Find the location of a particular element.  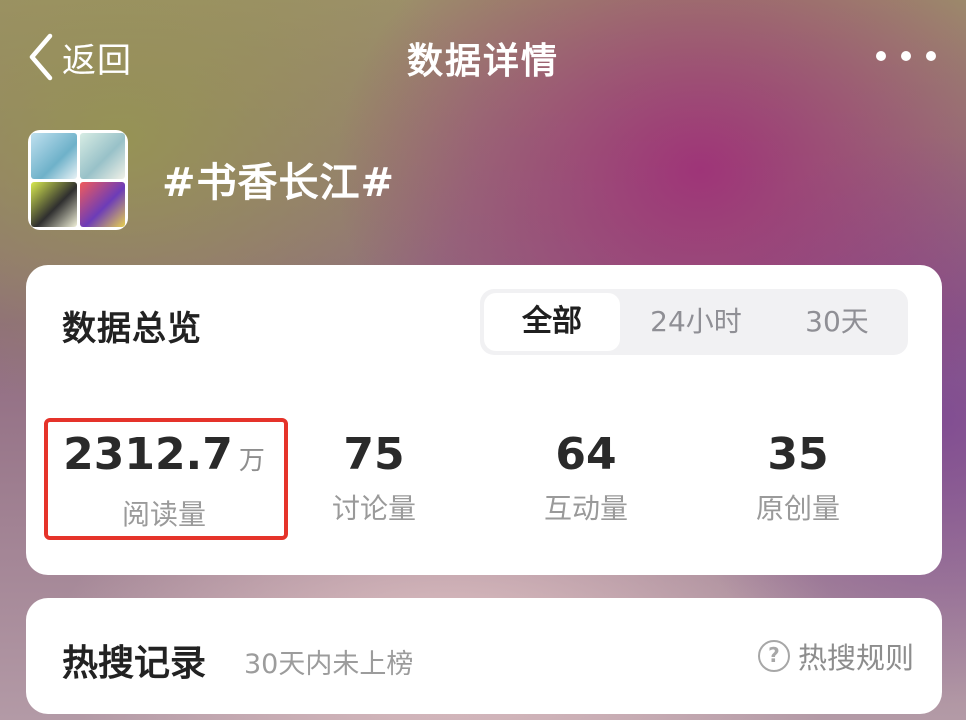

stat-original: 35 原创量 is located at coordinates (798, 476).